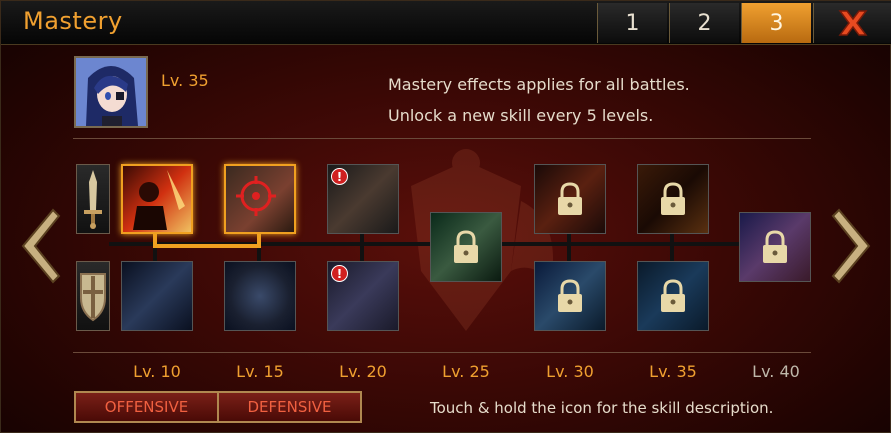 The width and height of the screenshot is (891, 433). Describe the element at coordinates (207, 246) in the screenshot. I see `selected-path` at that location.